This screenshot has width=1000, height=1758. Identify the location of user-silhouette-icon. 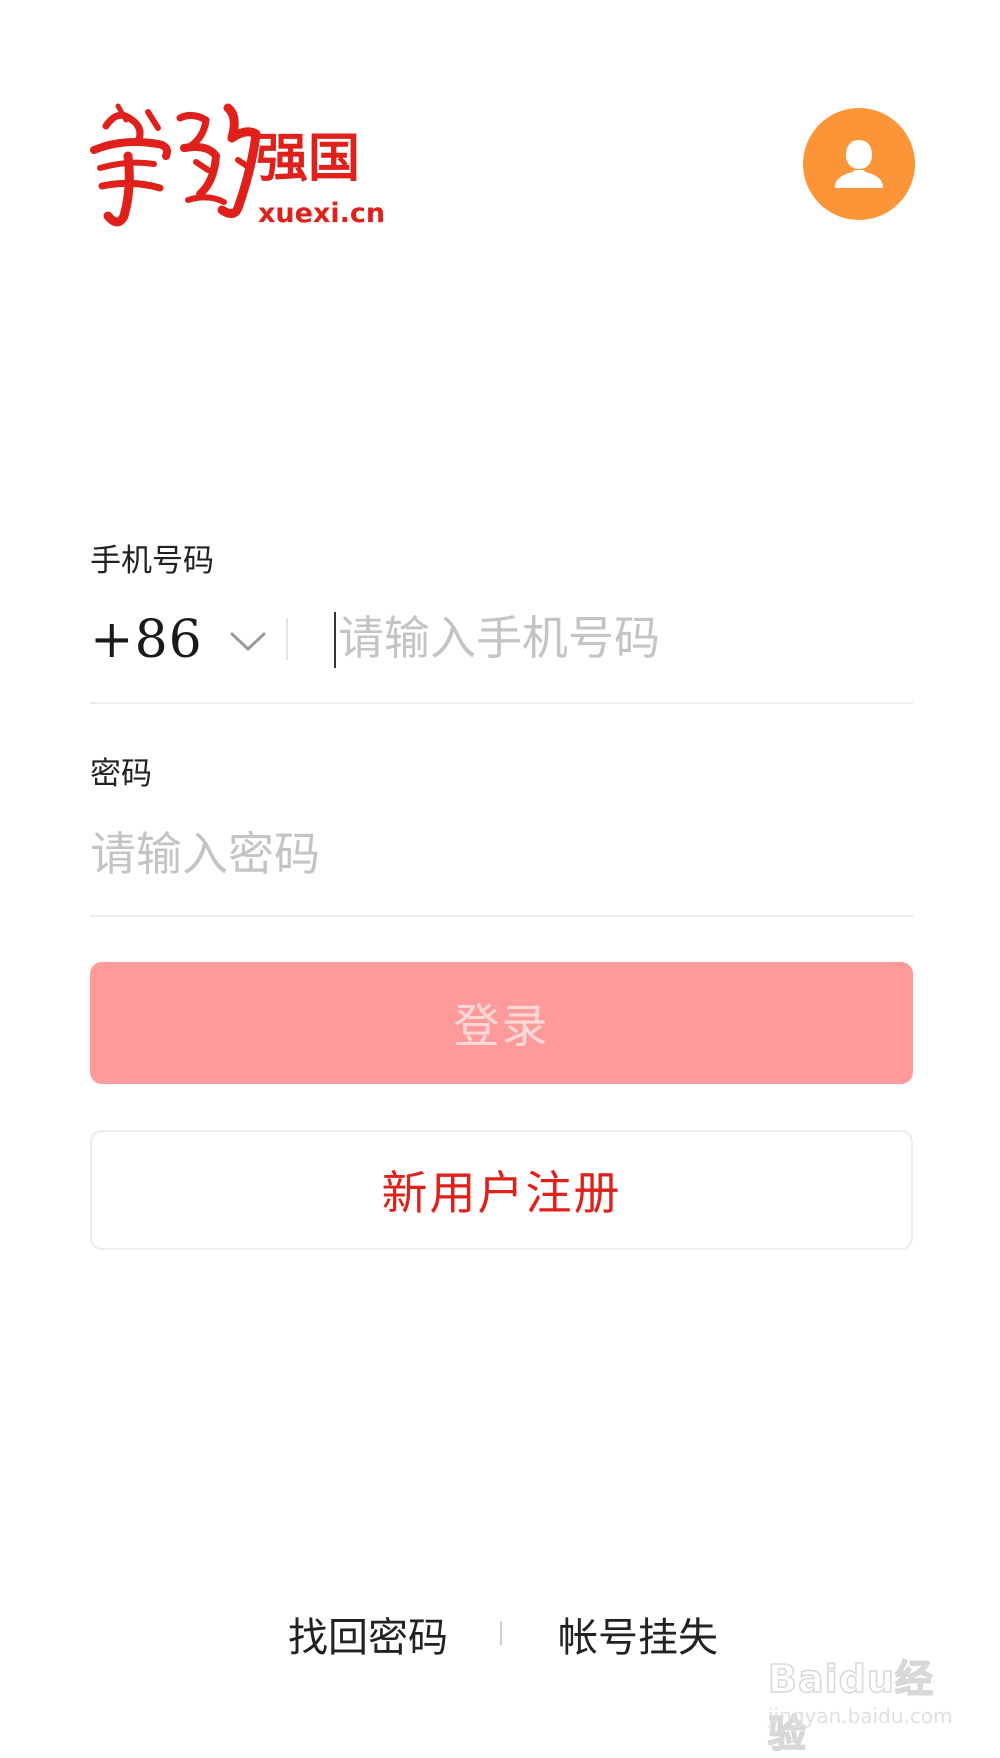
(859, 164).